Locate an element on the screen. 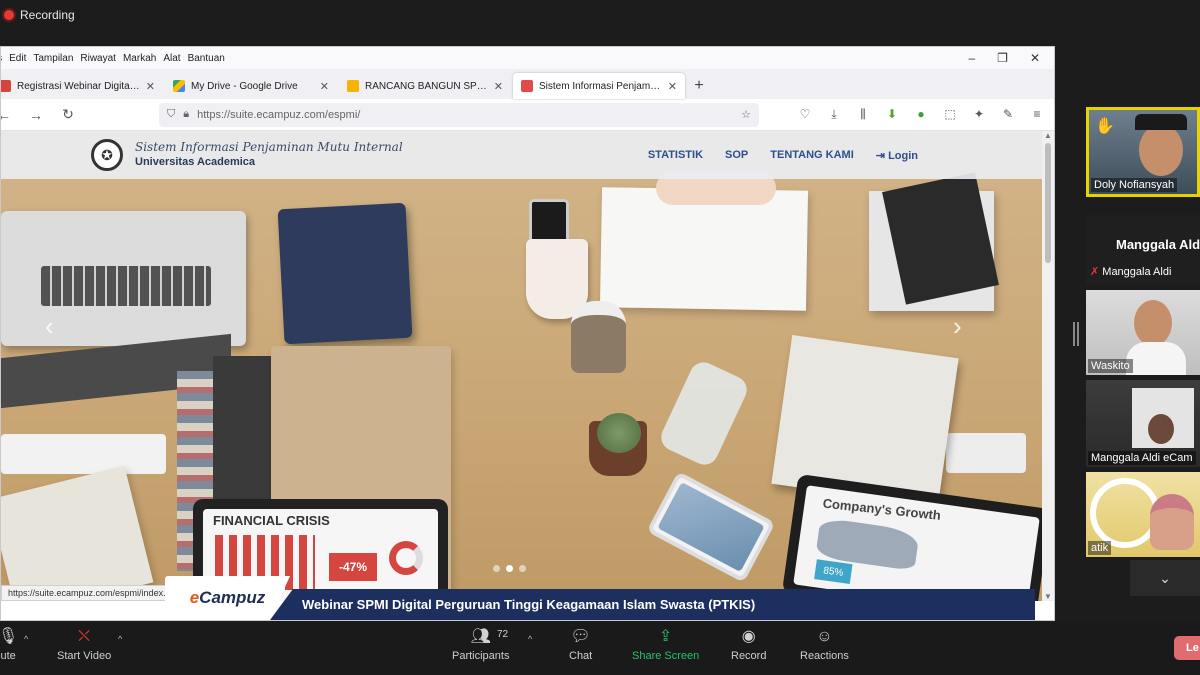  video-off-icon: ⛌ is located at coordinates (84, 636).